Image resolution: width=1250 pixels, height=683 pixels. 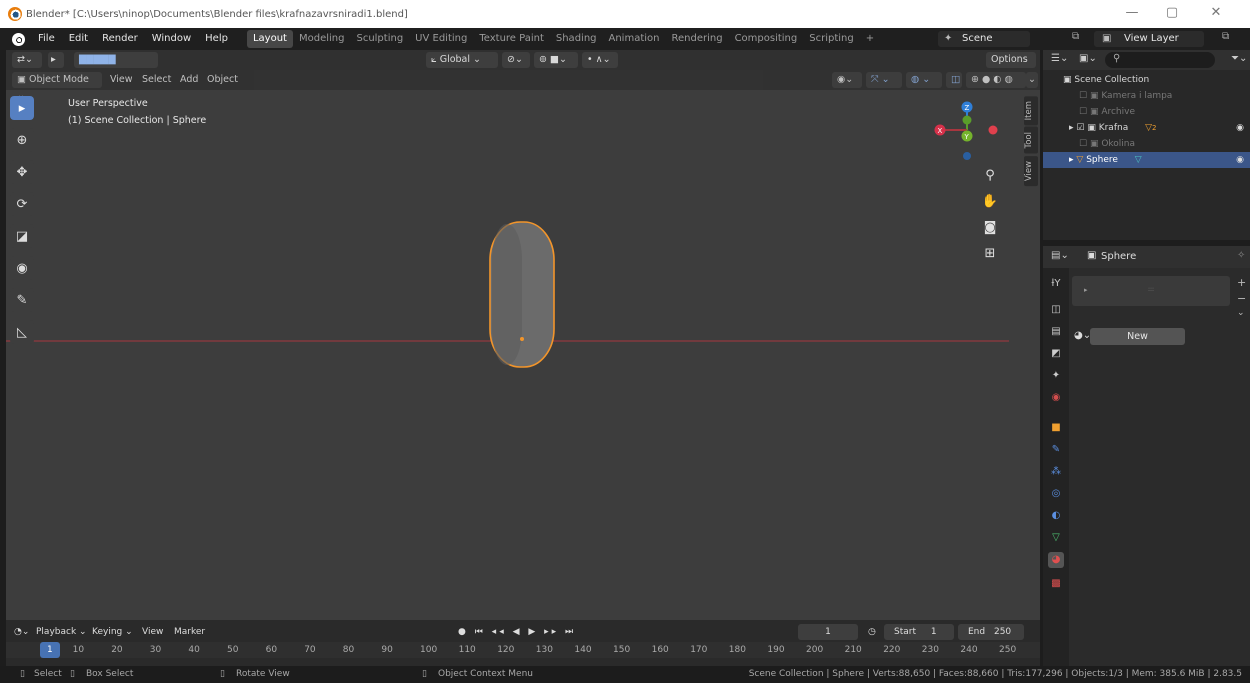 What do you see at coordinates (22, 172) in the screenshot?
I see `move-tool-icon: ✥` at bounding box center [22, 172].